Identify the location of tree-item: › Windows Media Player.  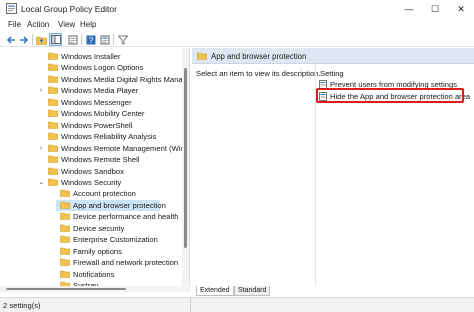
(91, 90).